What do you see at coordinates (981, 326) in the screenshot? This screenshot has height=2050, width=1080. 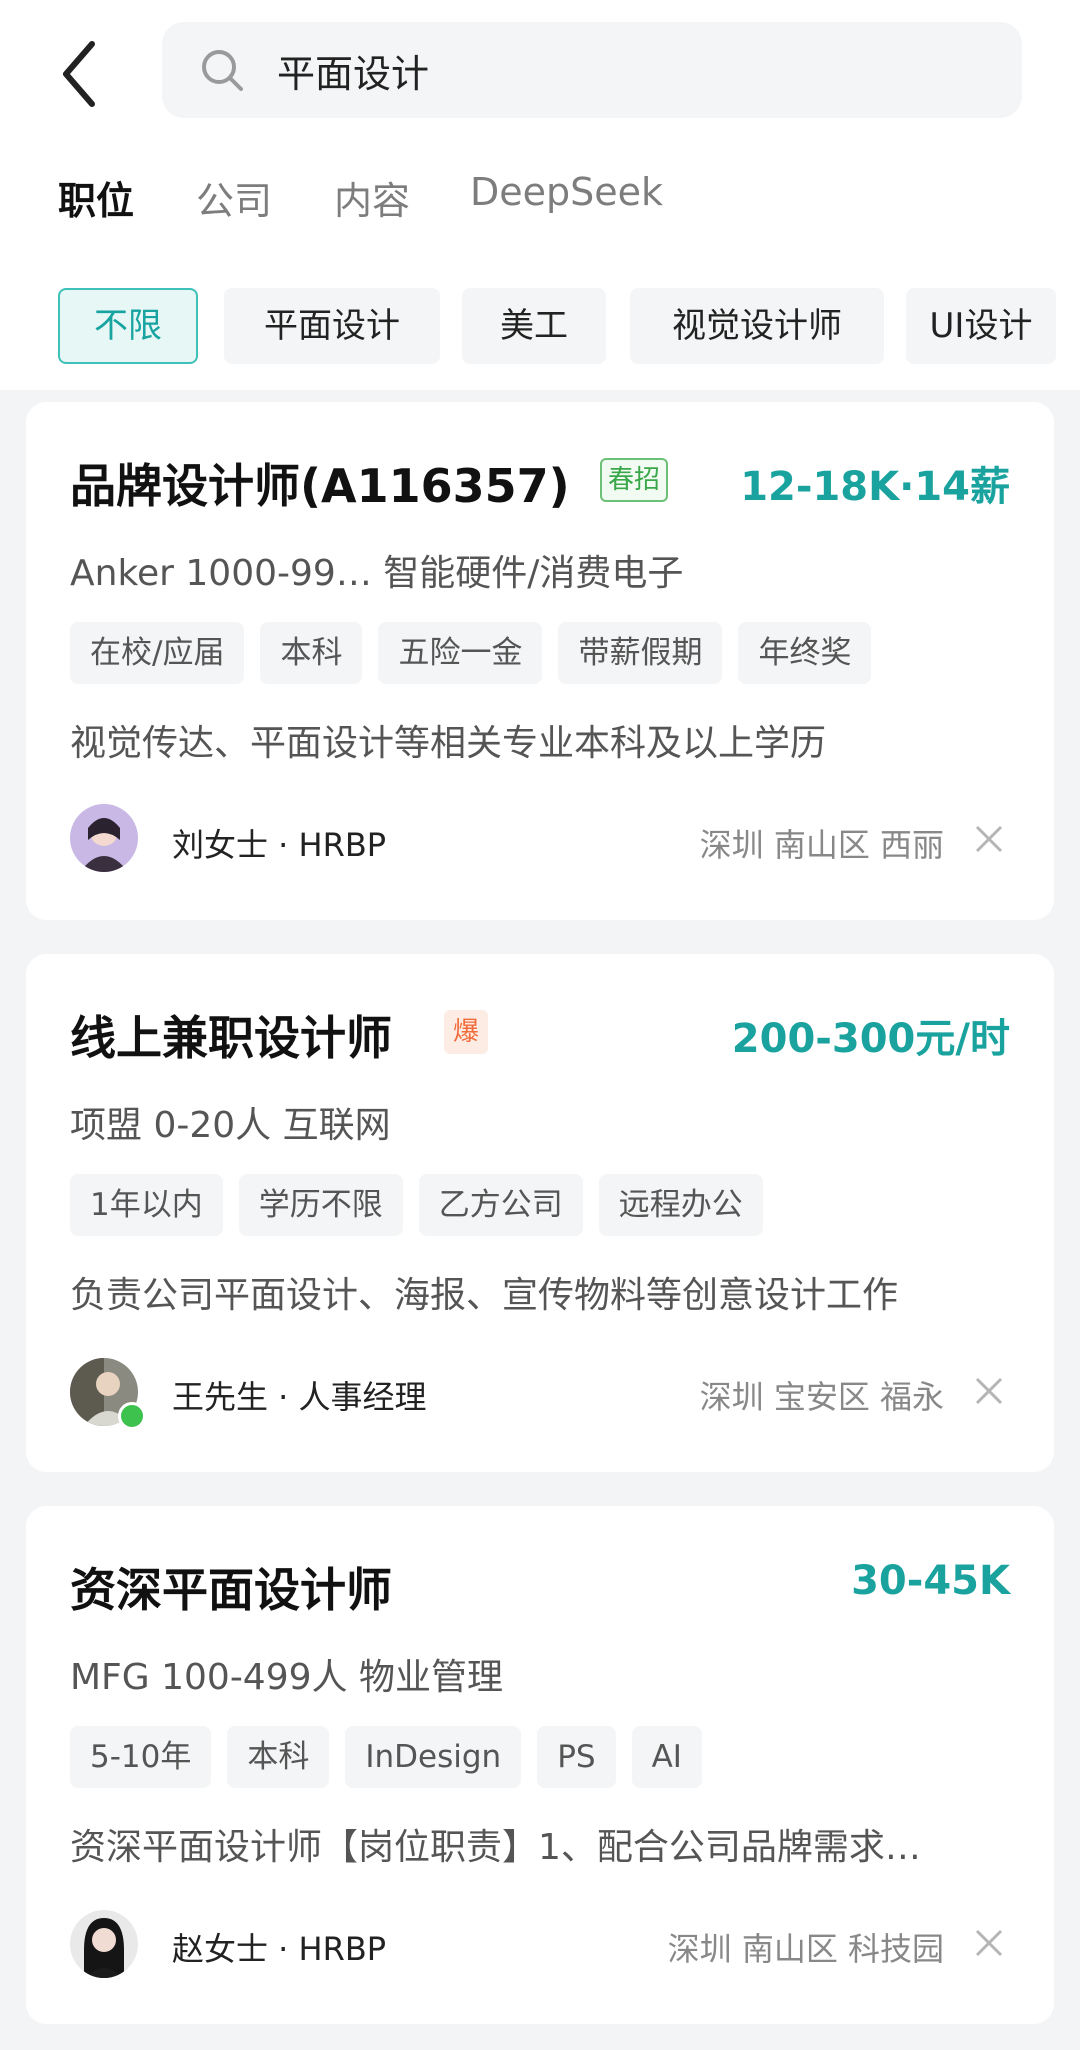 I see `chip-ui-design: UI设计` at bounding box center [981, 326].